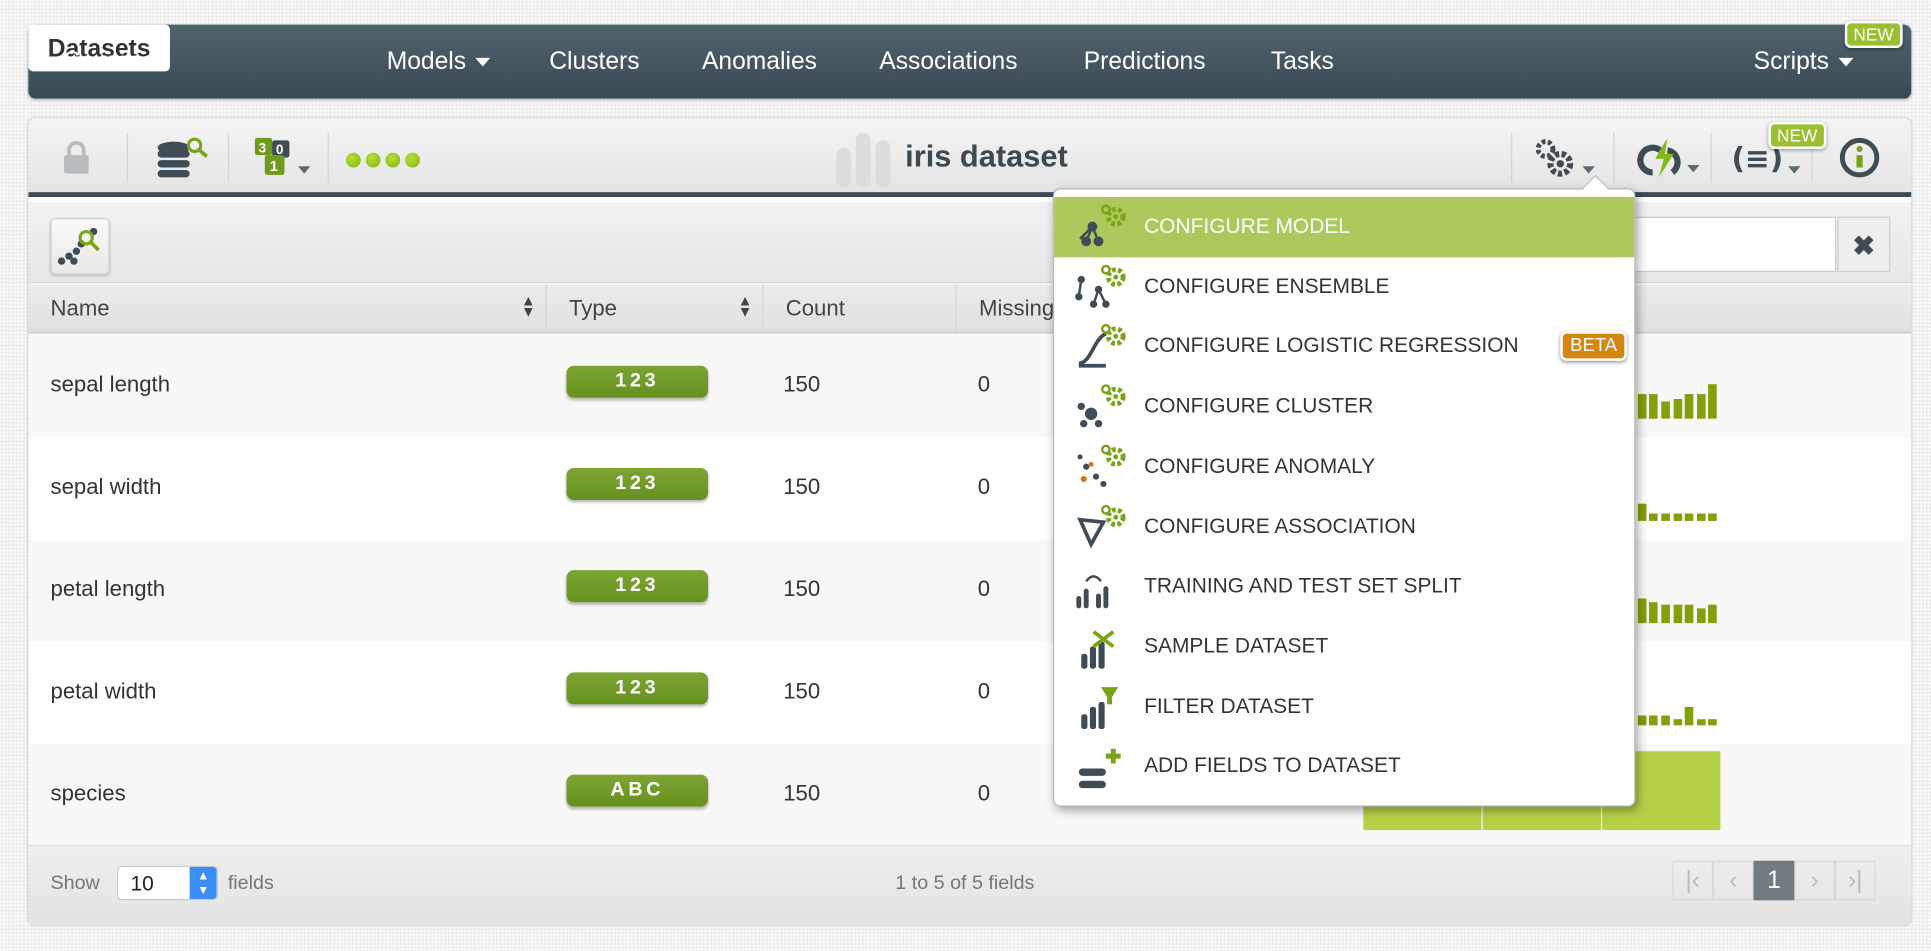 The image size is (1931, 951). What do you see at coordinates (1101, 406) in the screenshot?
I see `cluster-gear-icon` at bounding box center [1101, 406].